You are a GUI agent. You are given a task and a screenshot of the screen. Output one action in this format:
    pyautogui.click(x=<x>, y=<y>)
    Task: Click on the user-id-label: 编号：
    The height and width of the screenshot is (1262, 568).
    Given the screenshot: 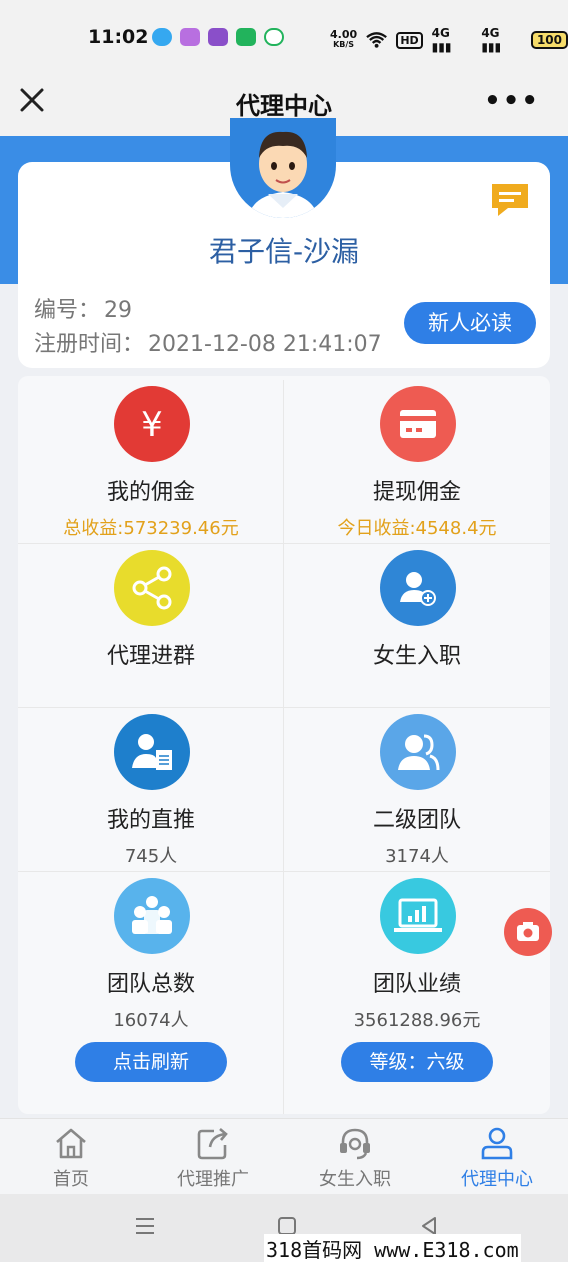 What is the action you would take?
    pyautogui.click(x=67, y=310)
    